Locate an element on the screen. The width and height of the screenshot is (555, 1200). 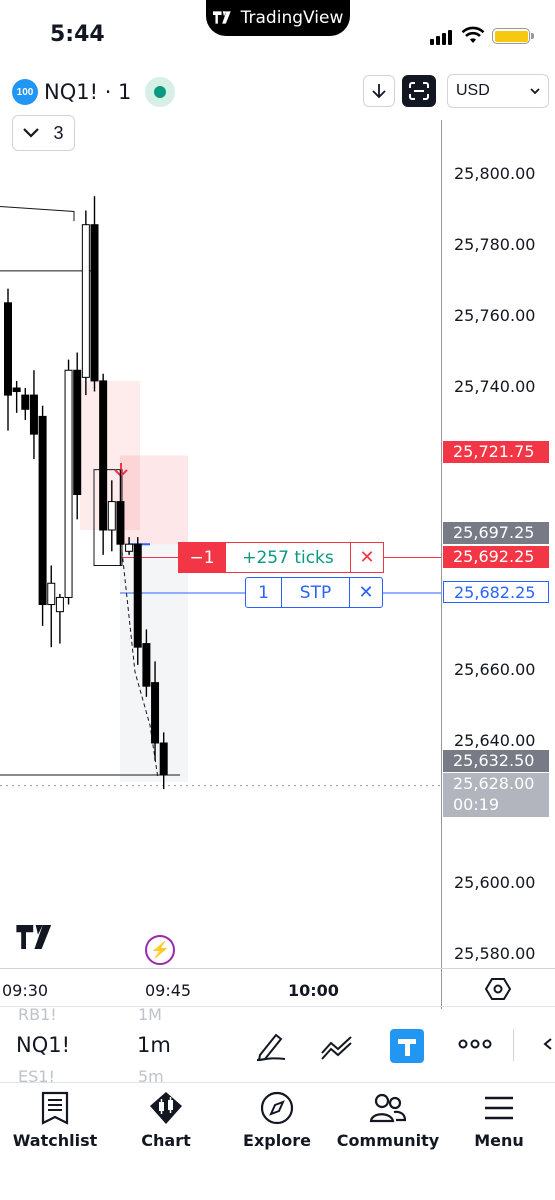
position-quantity: −1 is located at coordinates (202, 557).